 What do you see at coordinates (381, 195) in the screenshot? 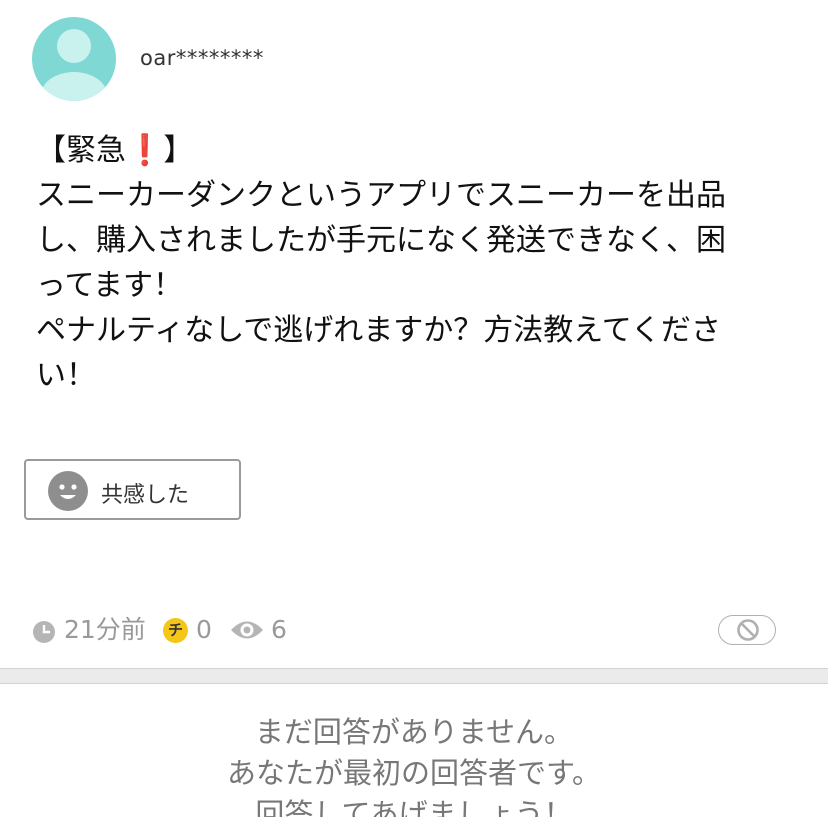
I see `question-line-2: スニーカーダンクというアプリでスニーカーを出品` at bounding box center [381, 195].